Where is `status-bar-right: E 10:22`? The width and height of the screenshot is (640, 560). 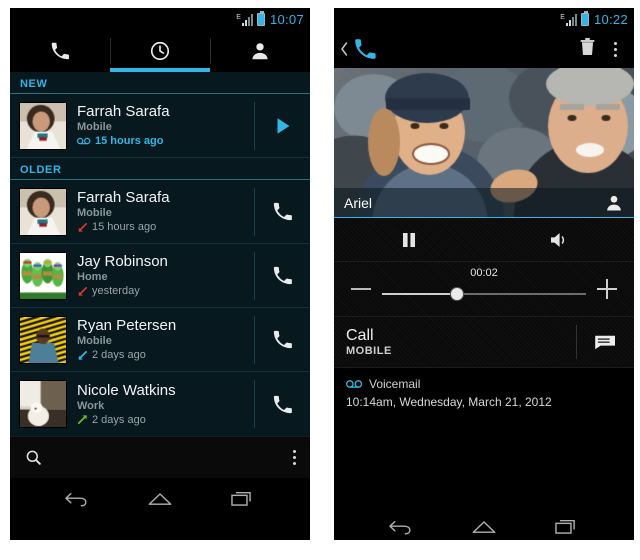
status-bar-right: E 10:22 is located at coordinates (484, 19).